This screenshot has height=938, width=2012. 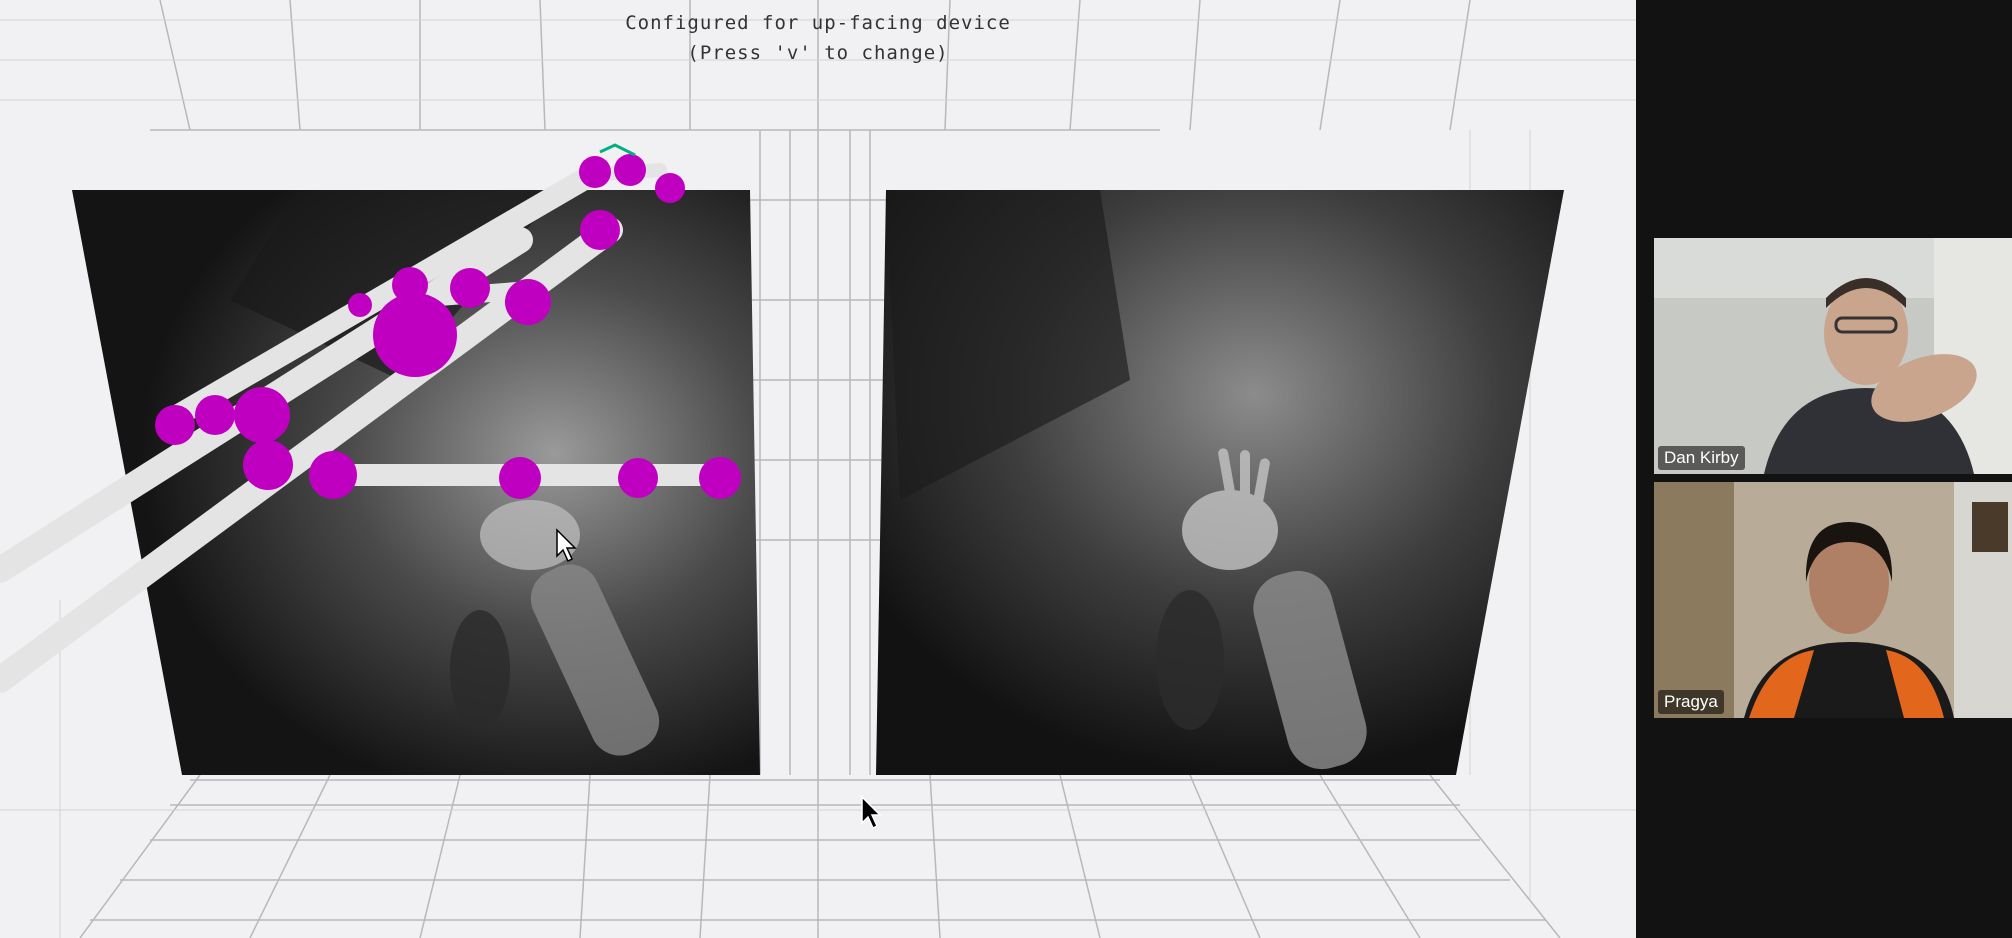 I want to click on participant-name: Dan Kirby, so click(x=1701, y=458).